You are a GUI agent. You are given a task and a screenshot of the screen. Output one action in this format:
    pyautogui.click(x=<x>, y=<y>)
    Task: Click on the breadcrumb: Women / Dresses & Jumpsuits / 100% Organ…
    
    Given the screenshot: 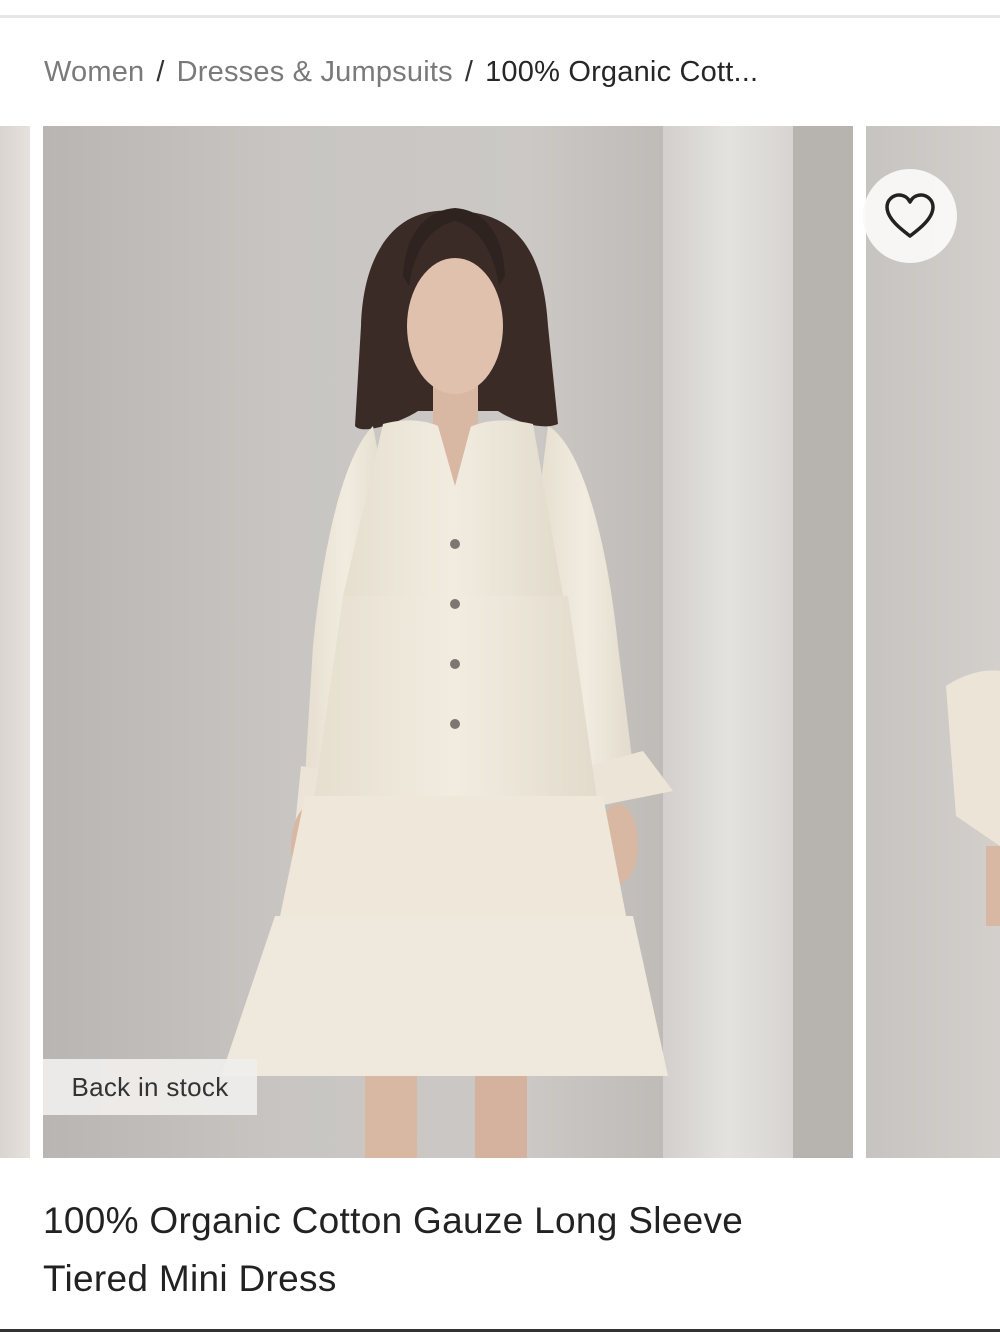 What is the action you would take?
    pyautogui.click(x=401, y=72)
    